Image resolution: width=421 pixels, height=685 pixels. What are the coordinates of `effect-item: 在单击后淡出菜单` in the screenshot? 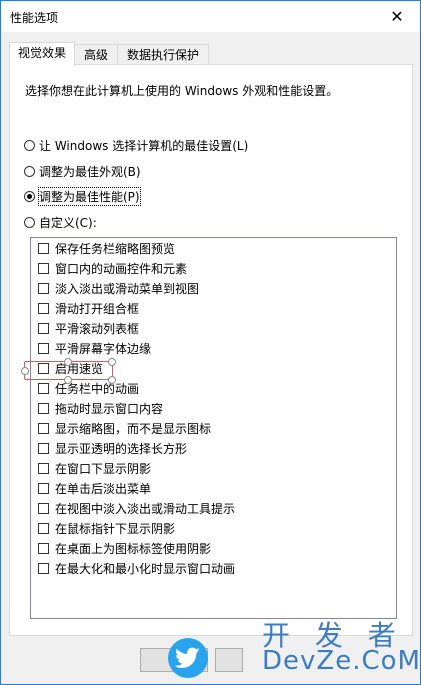 It's located at (94, 488).